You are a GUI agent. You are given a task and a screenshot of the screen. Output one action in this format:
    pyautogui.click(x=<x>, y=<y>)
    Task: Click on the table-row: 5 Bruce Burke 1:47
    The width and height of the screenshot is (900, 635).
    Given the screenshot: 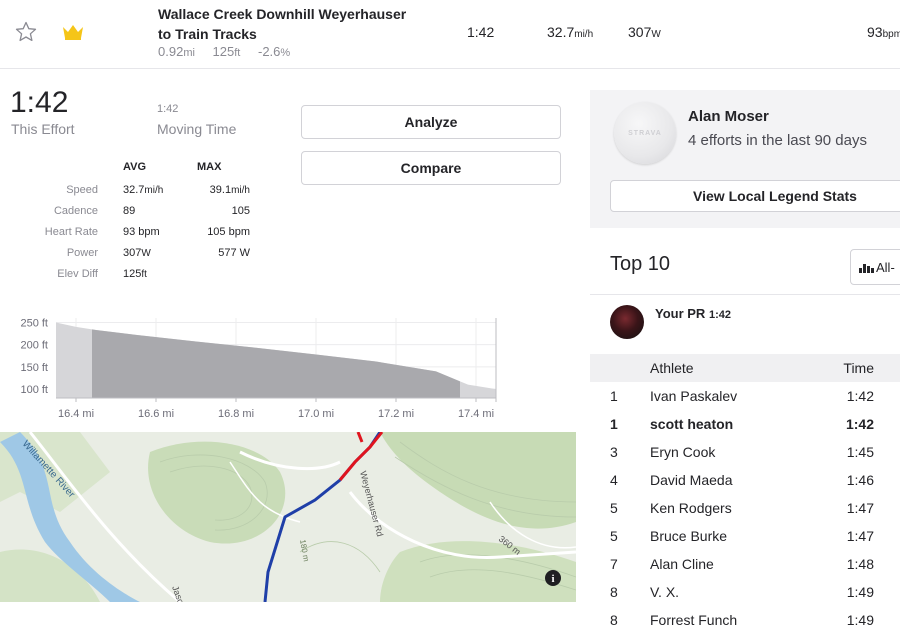 What is the action you would take?
    pyautogui.click(x=745, y=536)
    